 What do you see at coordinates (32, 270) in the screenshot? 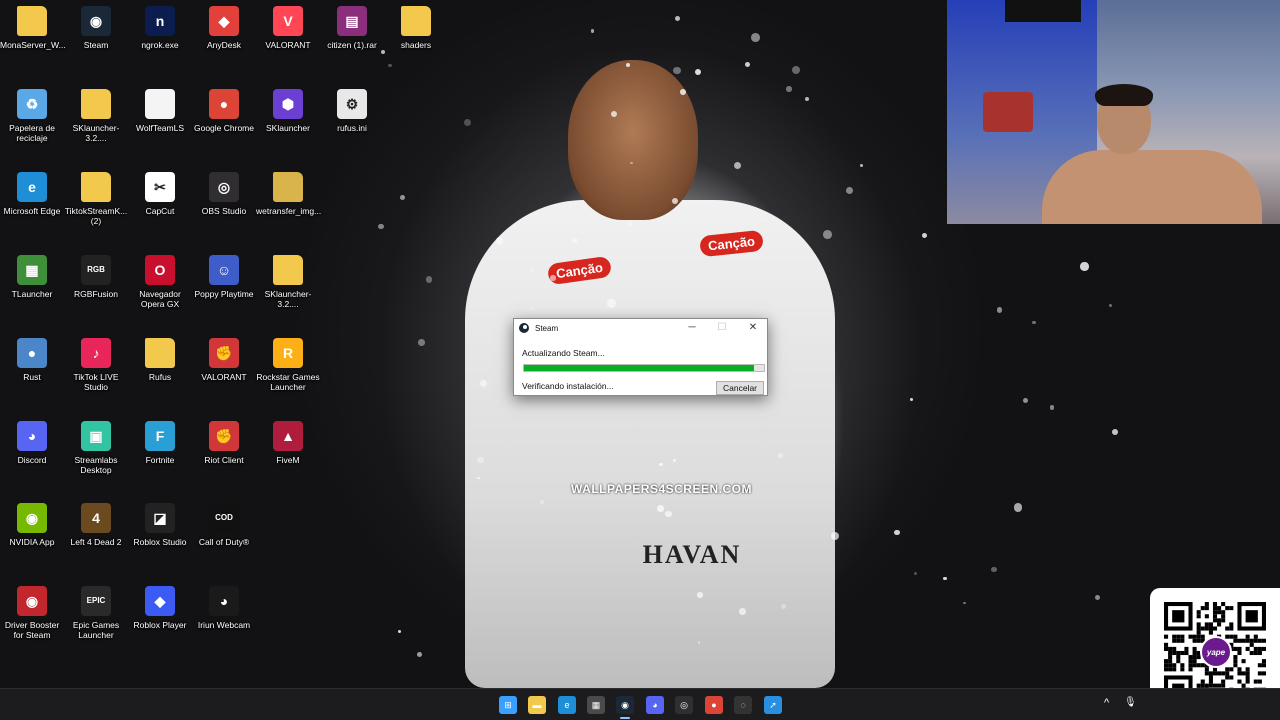
I see `tlauncher-icon: ▦` at bounding box center [32, 270].